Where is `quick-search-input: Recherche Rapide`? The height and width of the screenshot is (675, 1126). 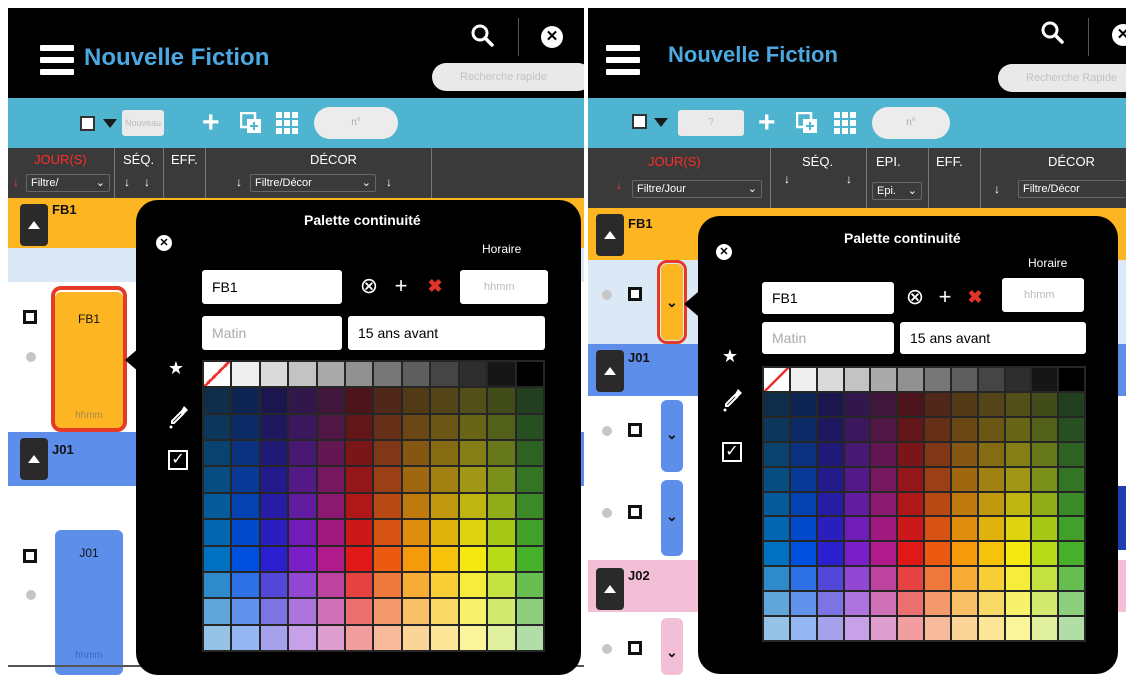
quick-search-input: Recherche Rapide is located at coordinates (1062, 78).